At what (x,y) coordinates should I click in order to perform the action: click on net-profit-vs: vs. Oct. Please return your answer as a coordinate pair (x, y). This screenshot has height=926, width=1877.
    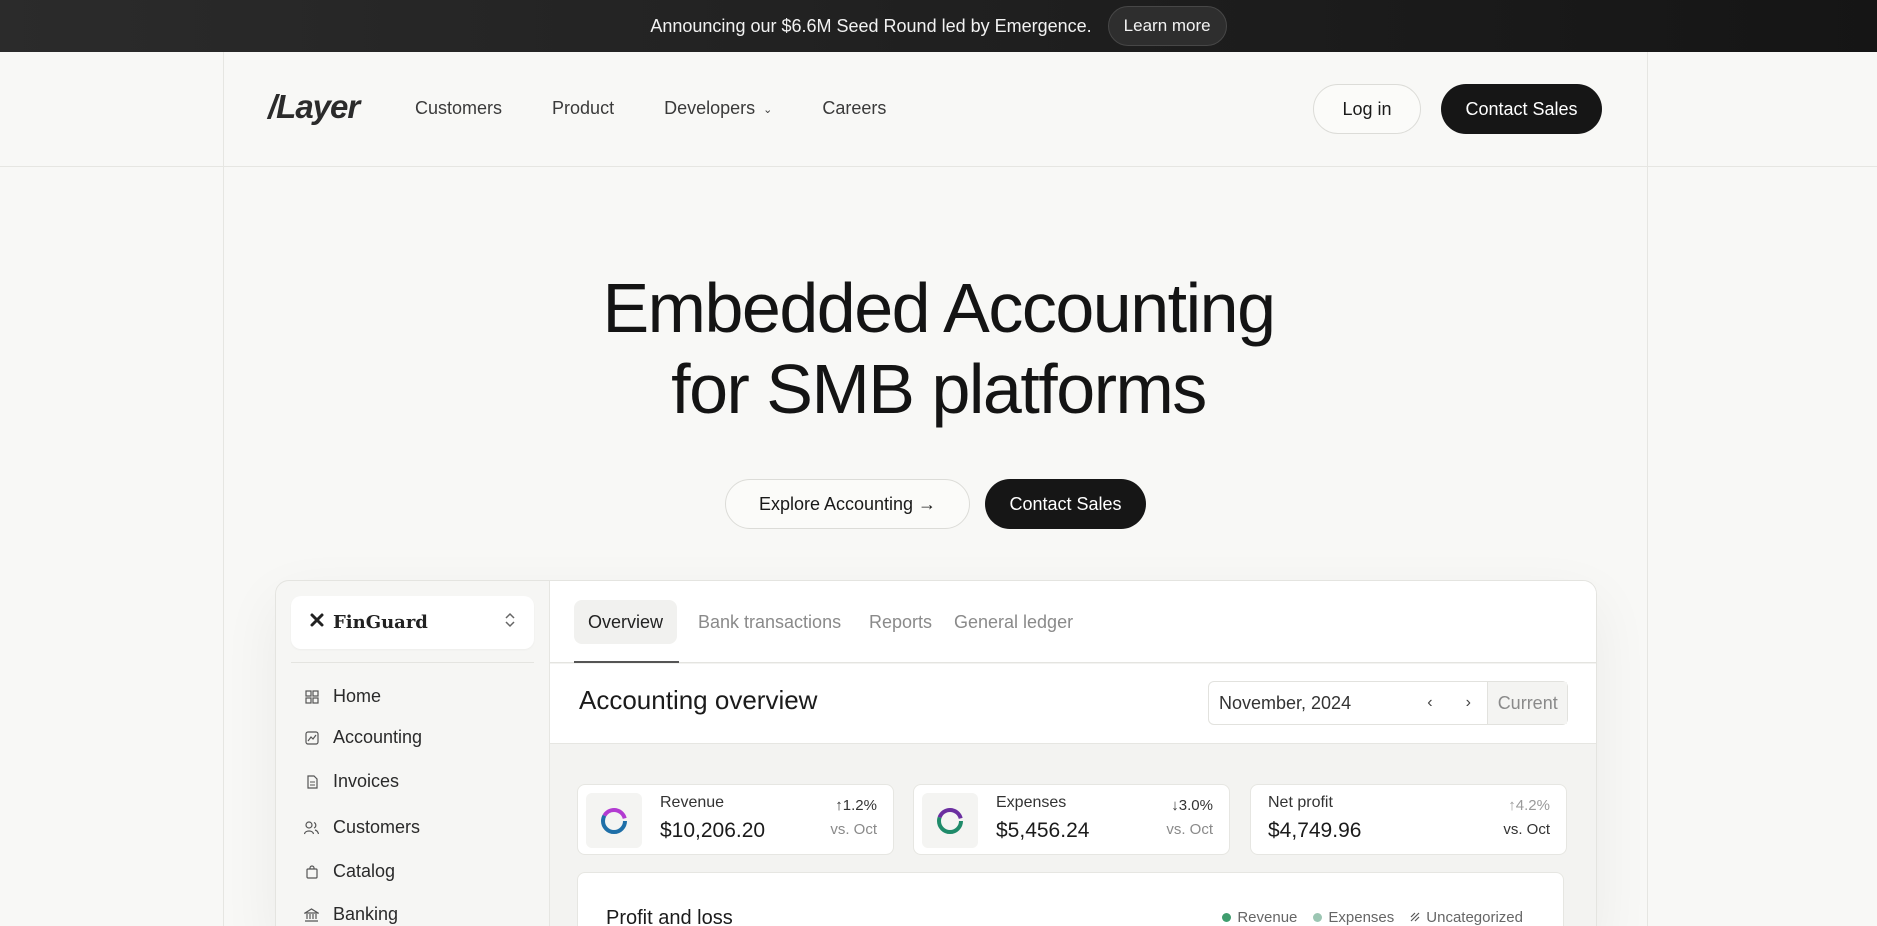
    Looking at the image, I should click on (1526, 829).